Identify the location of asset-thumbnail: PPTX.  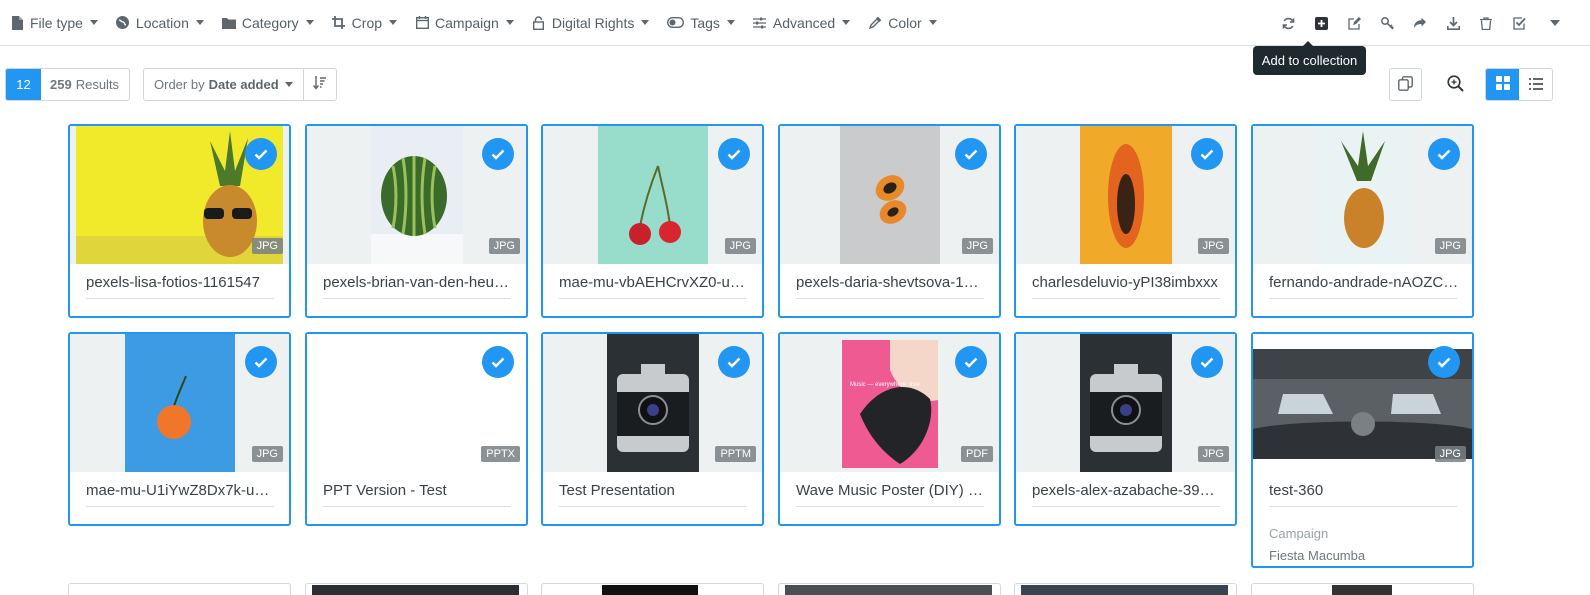
(416, 403).